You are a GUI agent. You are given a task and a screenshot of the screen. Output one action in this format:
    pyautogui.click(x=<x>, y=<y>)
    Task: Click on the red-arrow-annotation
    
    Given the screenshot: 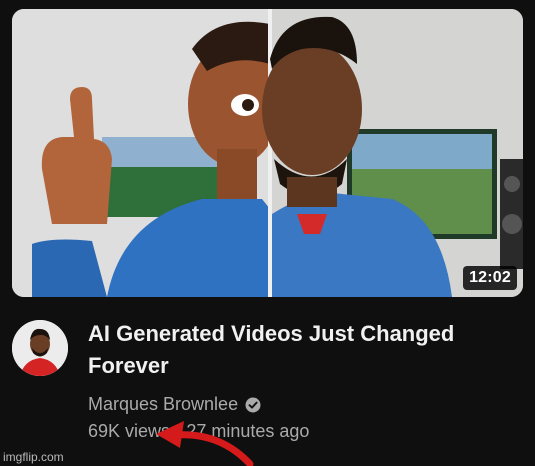 What is the action you would take?
    pyautogui.click(x=205, y=443)
    